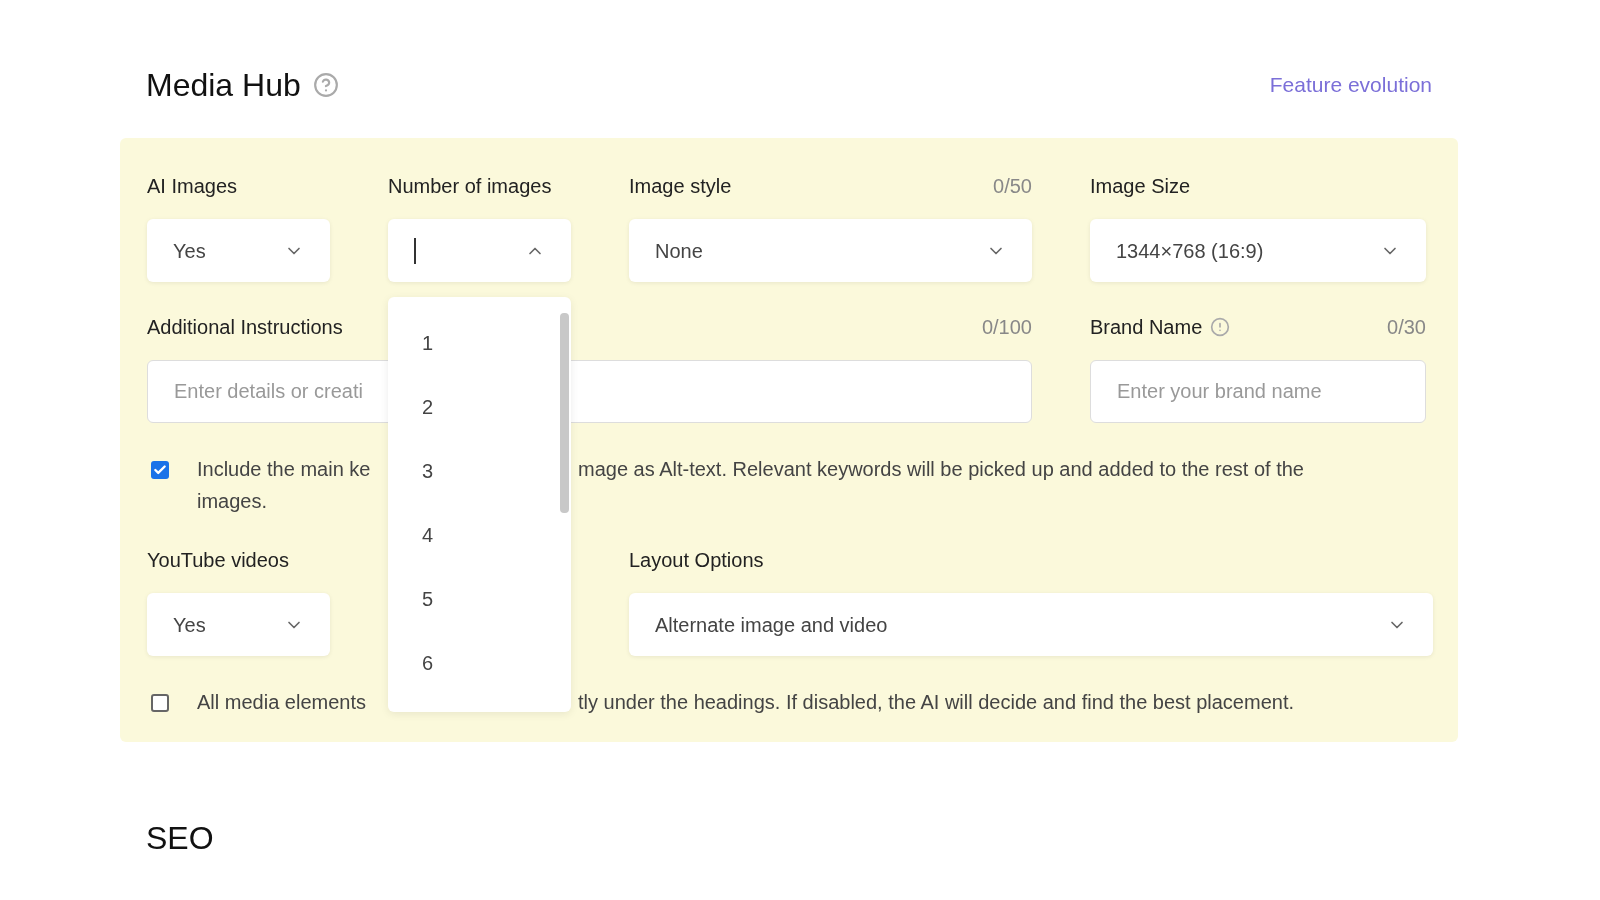 The width and height of the screenshot is (1600, 900). What do you see at coordinates (1220, 327) in the screenshot?
I see `info-icon` at bounding box center [1220, 327].